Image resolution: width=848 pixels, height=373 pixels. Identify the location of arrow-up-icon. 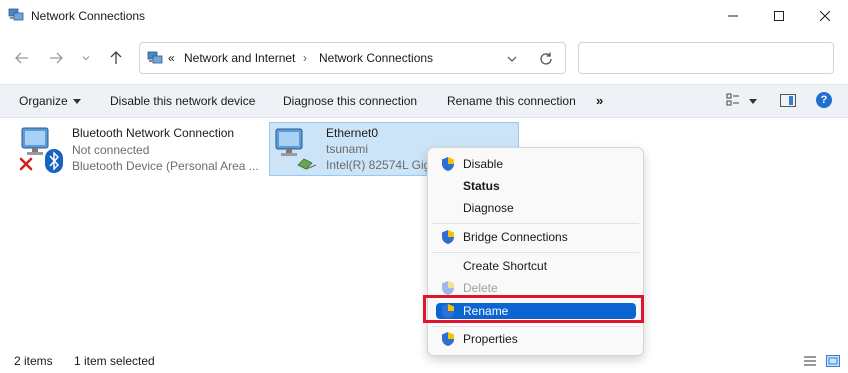
(116, 57).